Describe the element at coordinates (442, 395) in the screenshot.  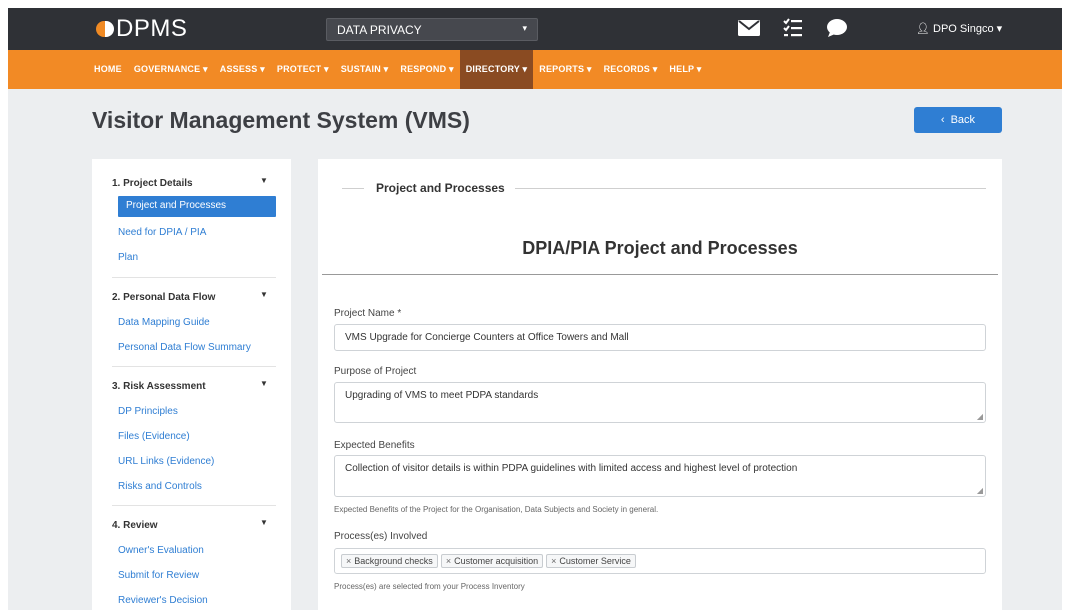
I see `purpose-value: Upgrading of VMS to meet PDPA standards` at that location.